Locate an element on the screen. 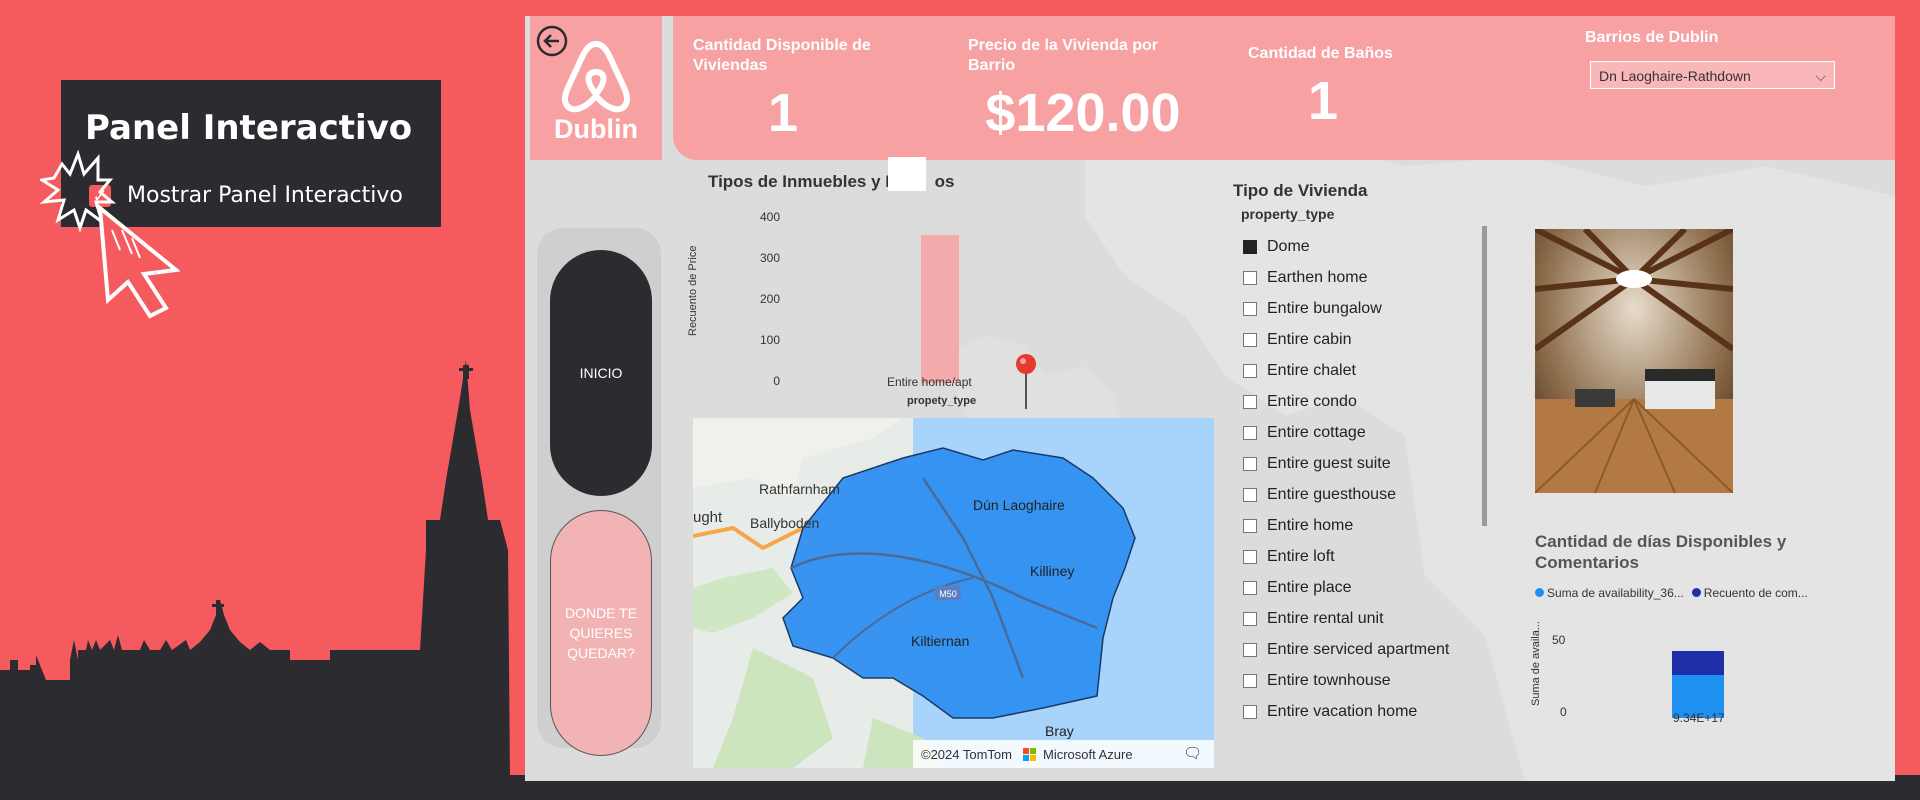  mini-y-tick: 50 is located at coordinates (1559, 640).